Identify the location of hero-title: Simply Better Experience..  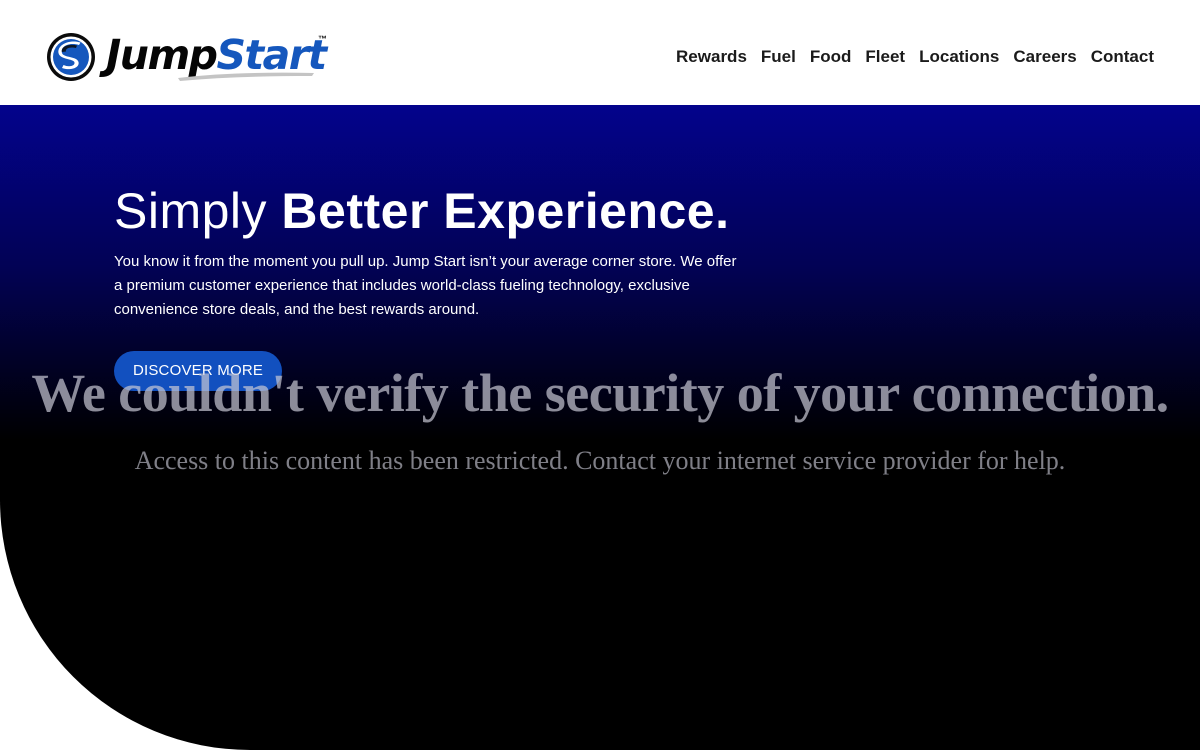
(422, 211).